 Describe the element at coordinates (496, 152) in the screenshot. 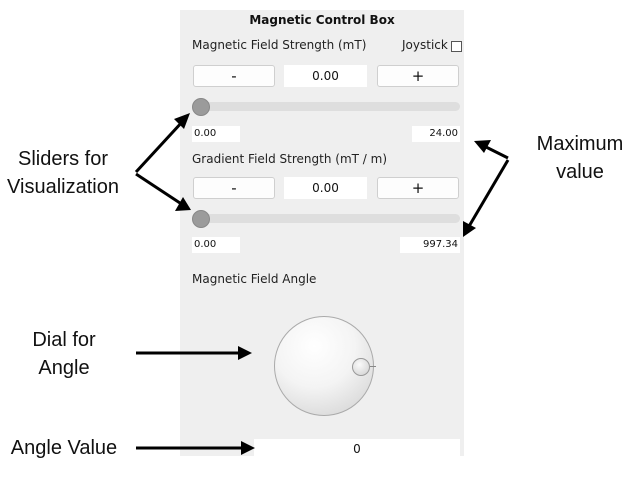

I see `maximum-arrow-upper` at that location.